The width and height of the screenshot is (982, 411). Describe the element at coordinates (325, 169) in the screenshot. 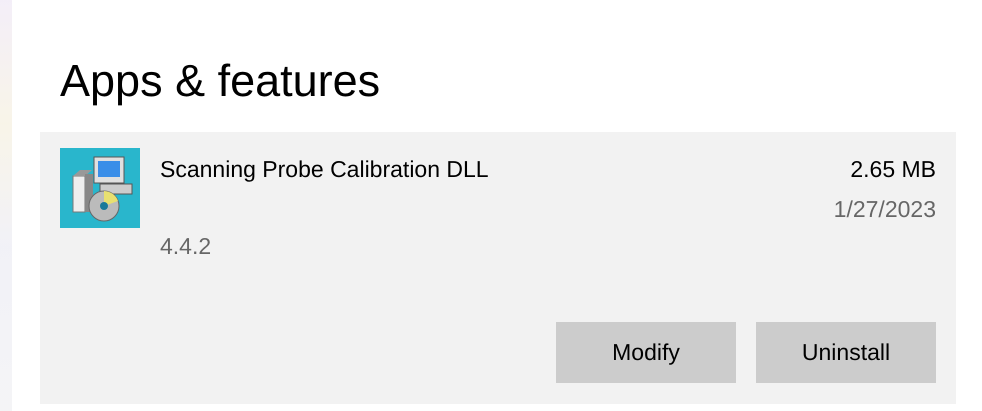

I see `app-name: Scanning Probe Calibration DLL` at that location.